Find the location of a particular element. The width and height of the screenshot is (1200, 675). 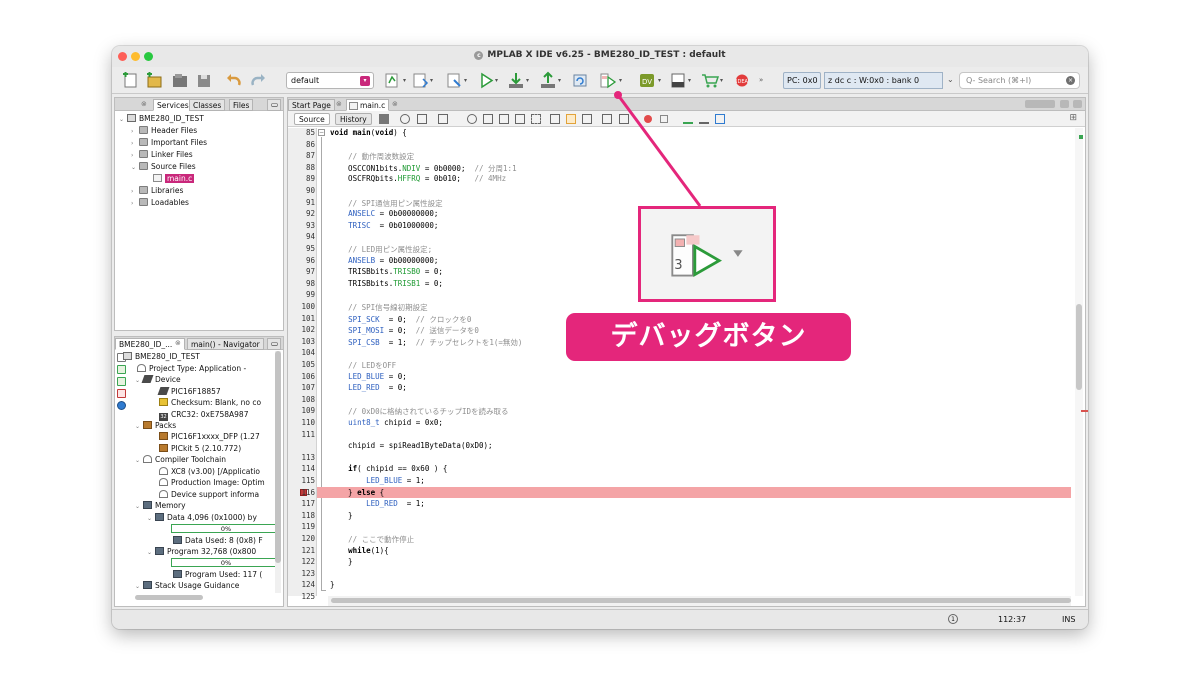

diff-icon is located at coordinates (720, 119).